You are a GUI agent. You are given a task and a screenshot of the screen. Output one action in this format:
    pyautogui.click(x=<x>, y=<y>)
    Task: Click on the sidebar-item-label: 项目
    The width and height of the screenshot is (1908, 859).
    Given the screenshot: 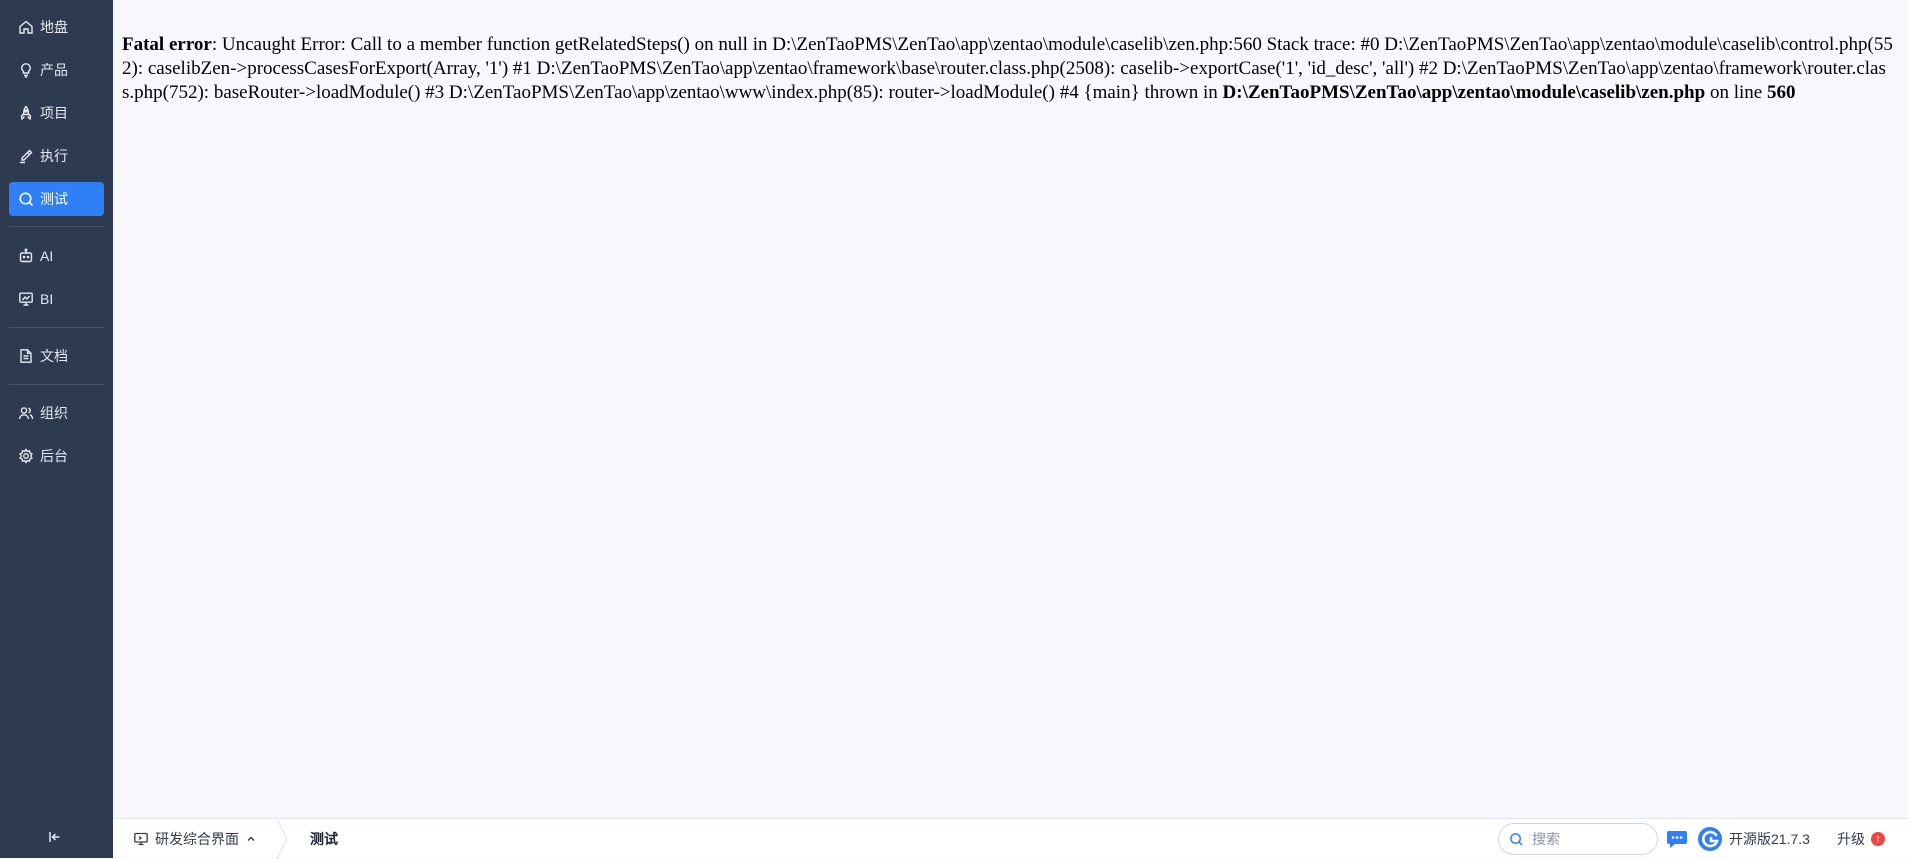 What is the action you would take?
    pyautogui.click(x=54, y=113)
    